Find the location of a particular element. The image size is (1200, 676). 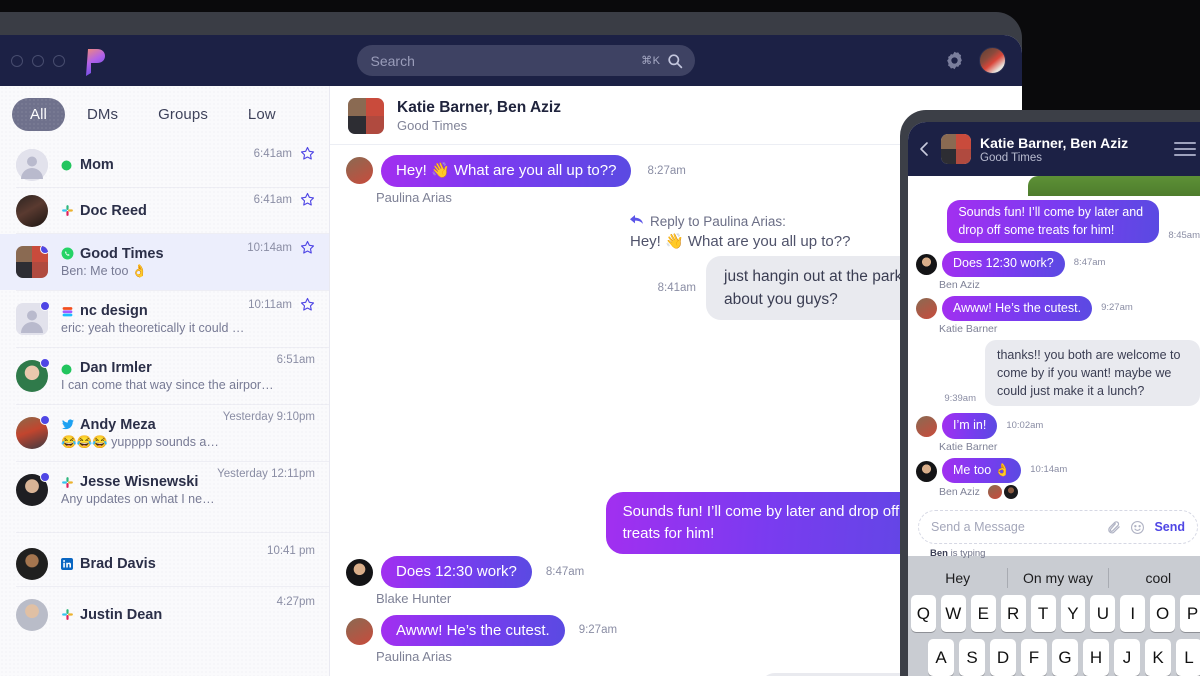

list-item-name: Jesse Wisnewski is located at coordinates (139, 482).